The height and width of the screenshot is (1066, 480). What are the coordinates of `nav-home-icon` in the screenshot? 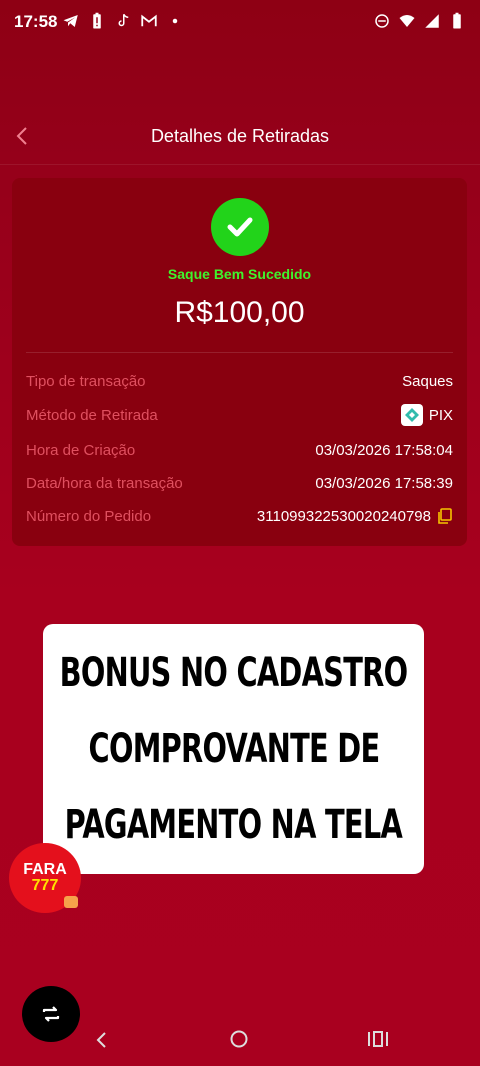 It's located at (239, 1039).